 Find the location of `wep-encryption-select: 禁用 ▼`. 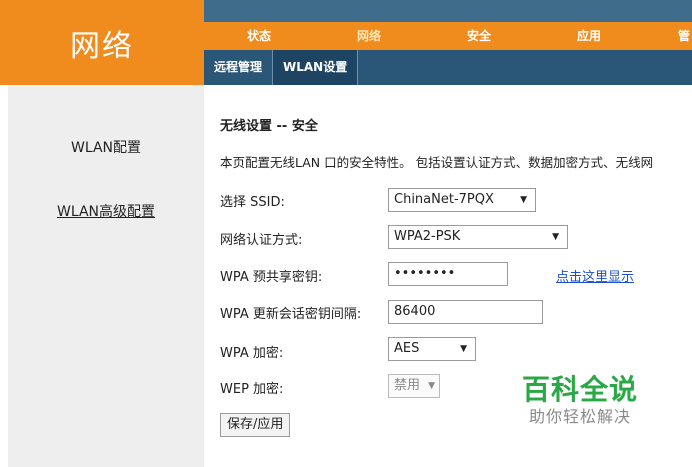

wep-encryption-select: 禁用 ▼ is located at coordinates (414, 386).